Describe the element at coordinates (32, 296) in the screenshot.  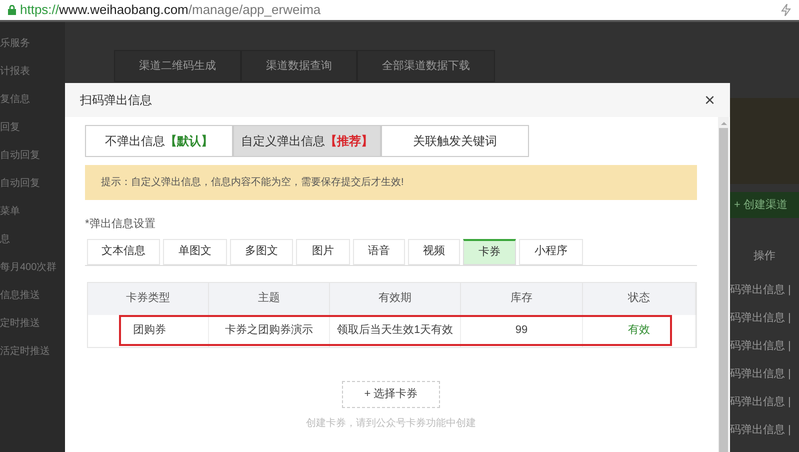
I see `sidebar-item: 信息推送` at that location.